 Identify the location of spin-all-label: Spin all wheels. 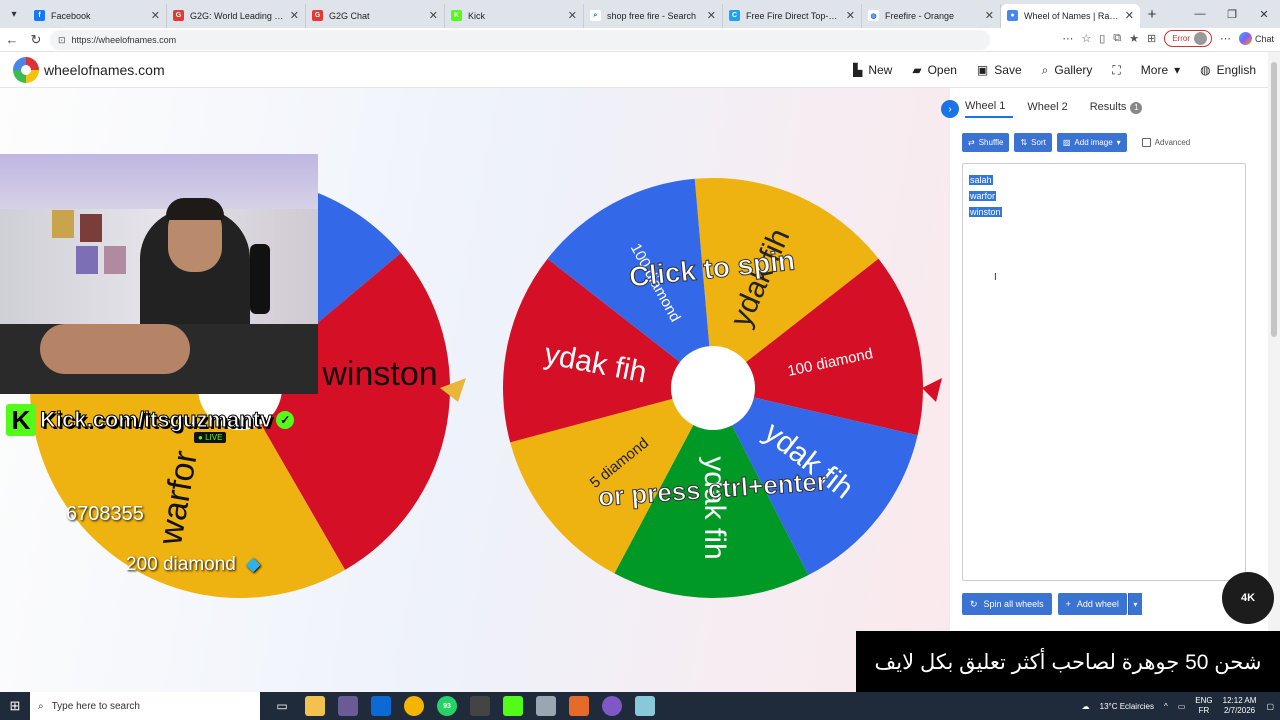
(1013, 604).